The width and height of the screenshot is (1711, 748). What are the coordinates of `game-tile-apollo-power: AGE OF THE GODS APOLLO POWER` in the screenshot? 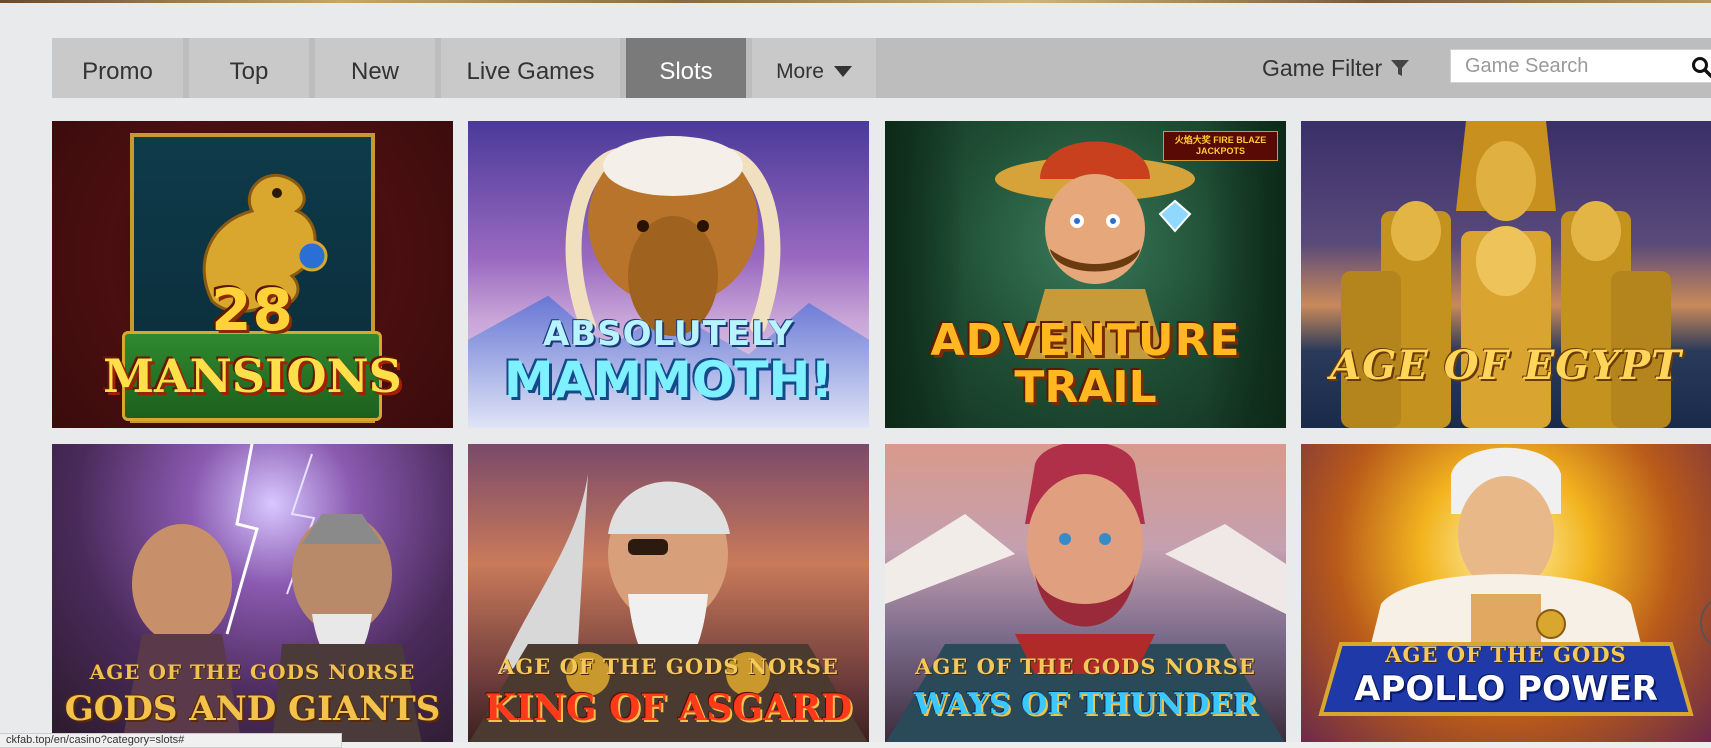 It's located at (1506, 594).